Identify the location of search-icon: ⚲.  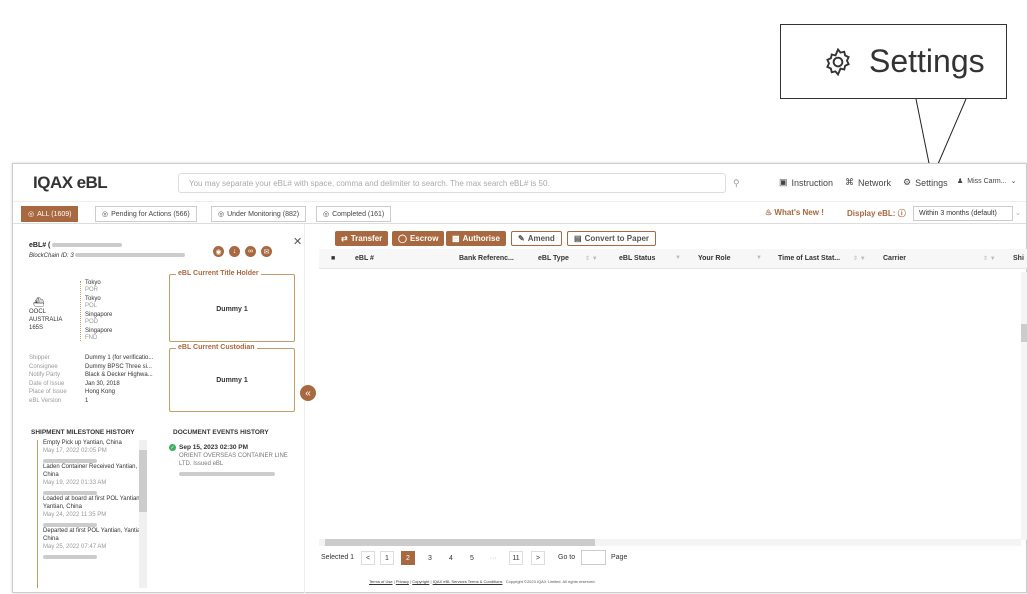
(736, 183).